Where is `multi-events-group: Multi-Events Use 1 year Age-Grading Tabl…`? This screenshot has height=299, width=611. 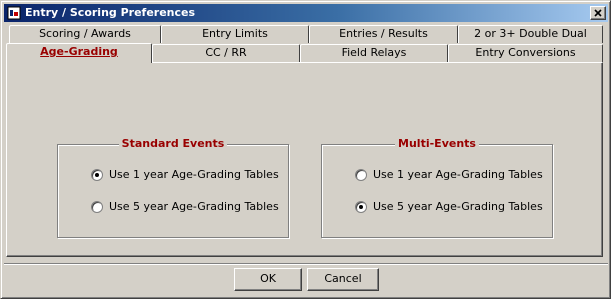 multi-events-group: Multi-Events Use 1 year Age-Grading Tabl… is located at coordinates (437, 187).